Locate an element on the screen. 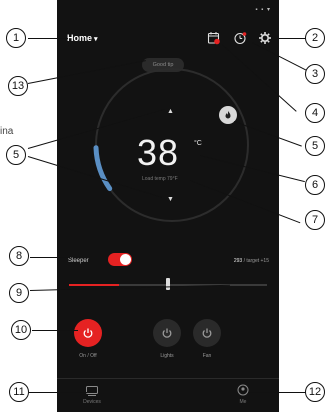 The width and height of the screenshot is (328, 412). devices-tab-label: Devices is located at coordinates (92, 402).